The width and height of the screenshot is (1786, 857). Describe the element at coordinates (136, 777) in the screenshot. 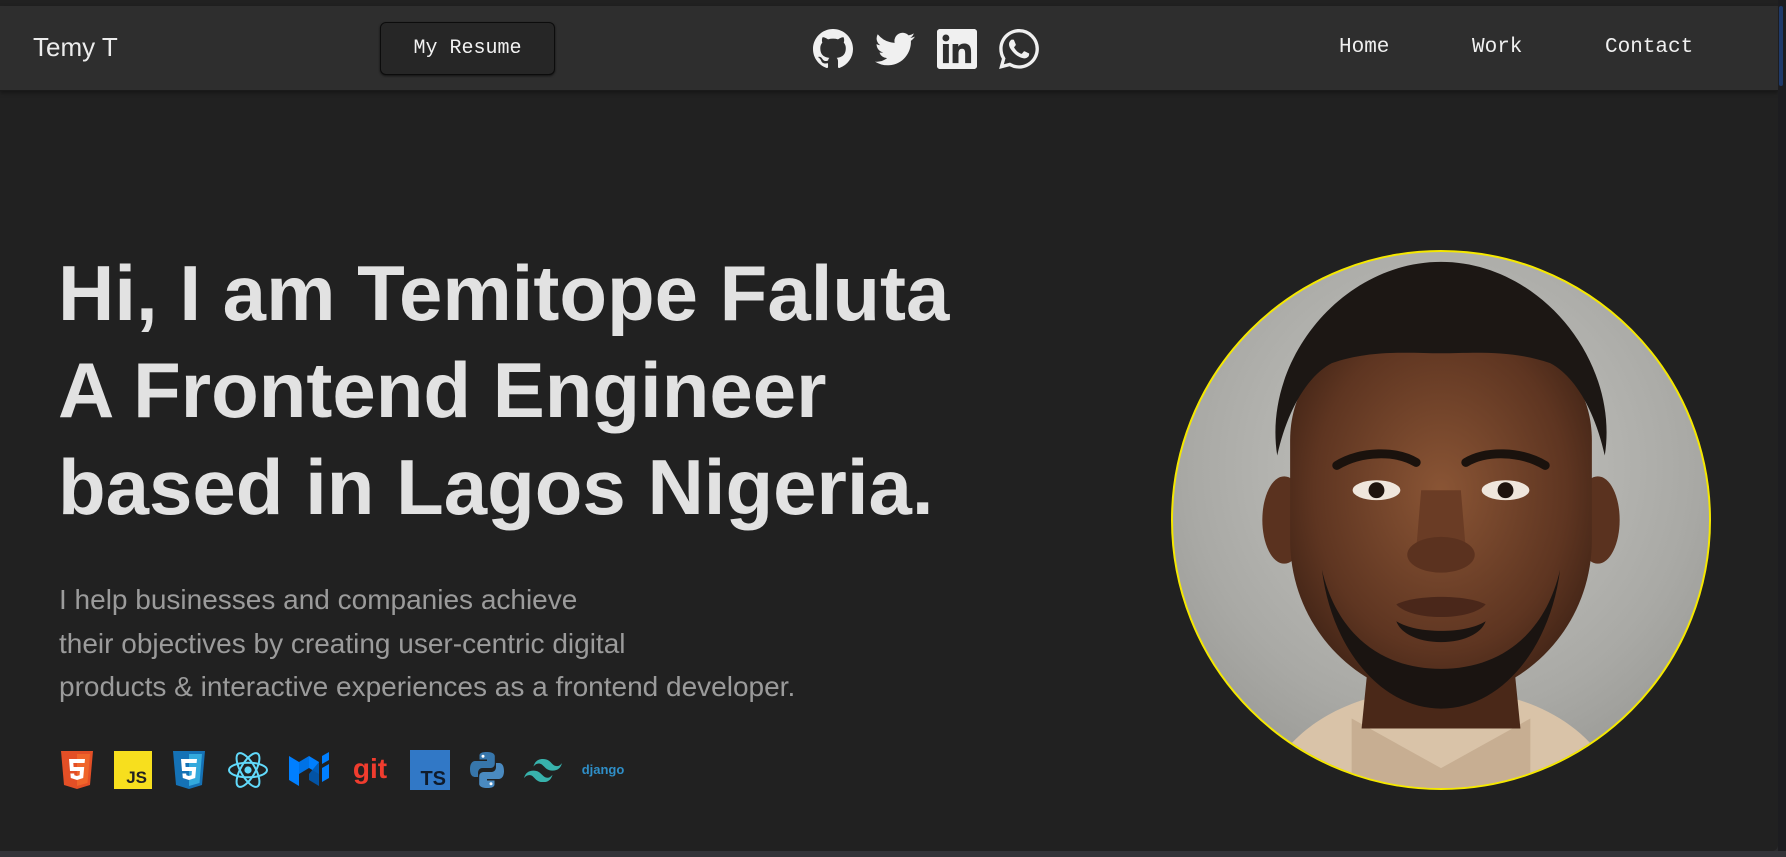

I see `svg-text: JS` at that location.